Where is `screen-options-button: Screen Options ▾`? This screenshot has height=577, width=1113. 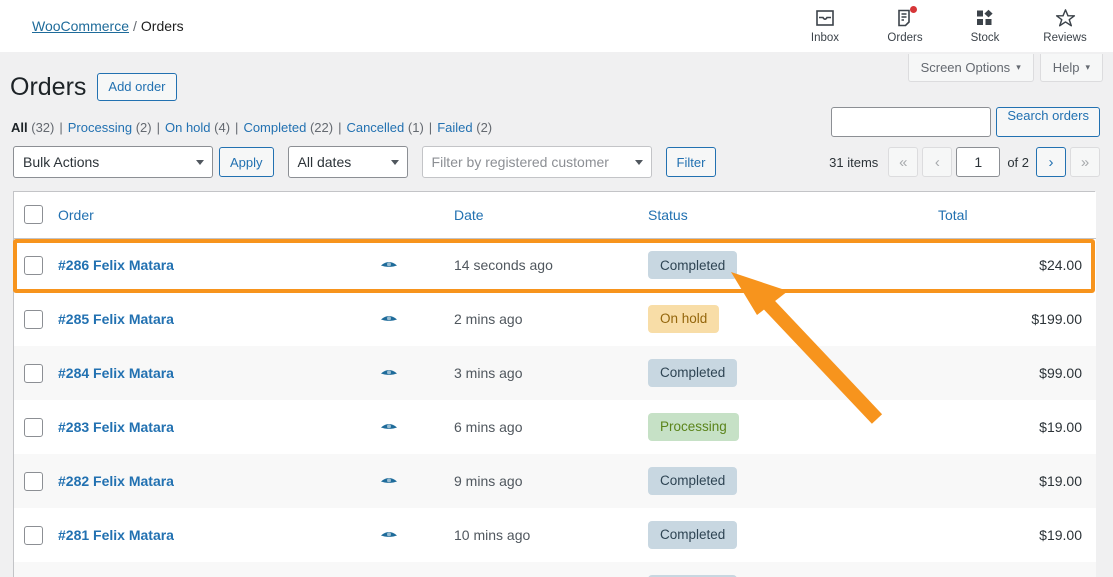 screen-options-button: Screen Options ▾ is located at coordinates (970, 68).